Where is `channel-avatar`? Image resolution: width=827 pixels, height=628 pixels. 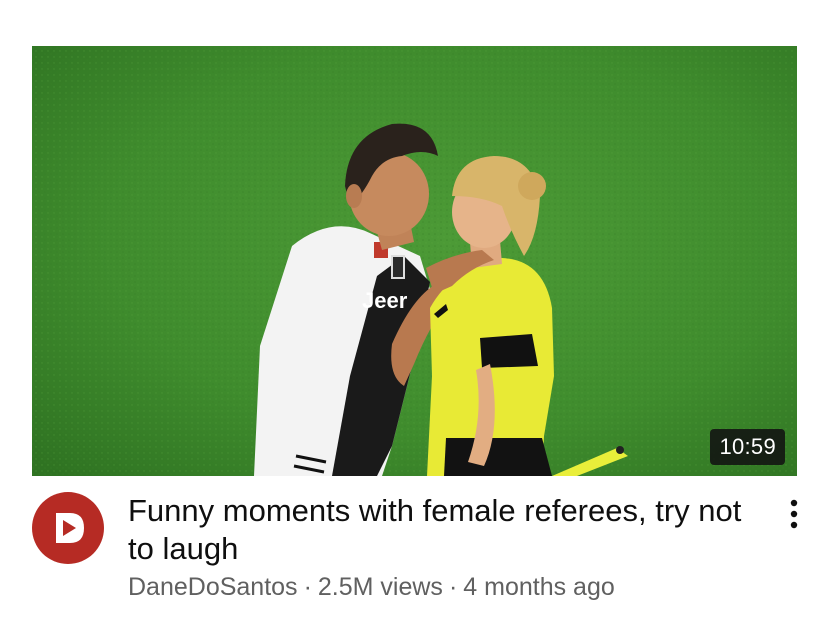
channel-avatar is located at coordinates (68, 528).